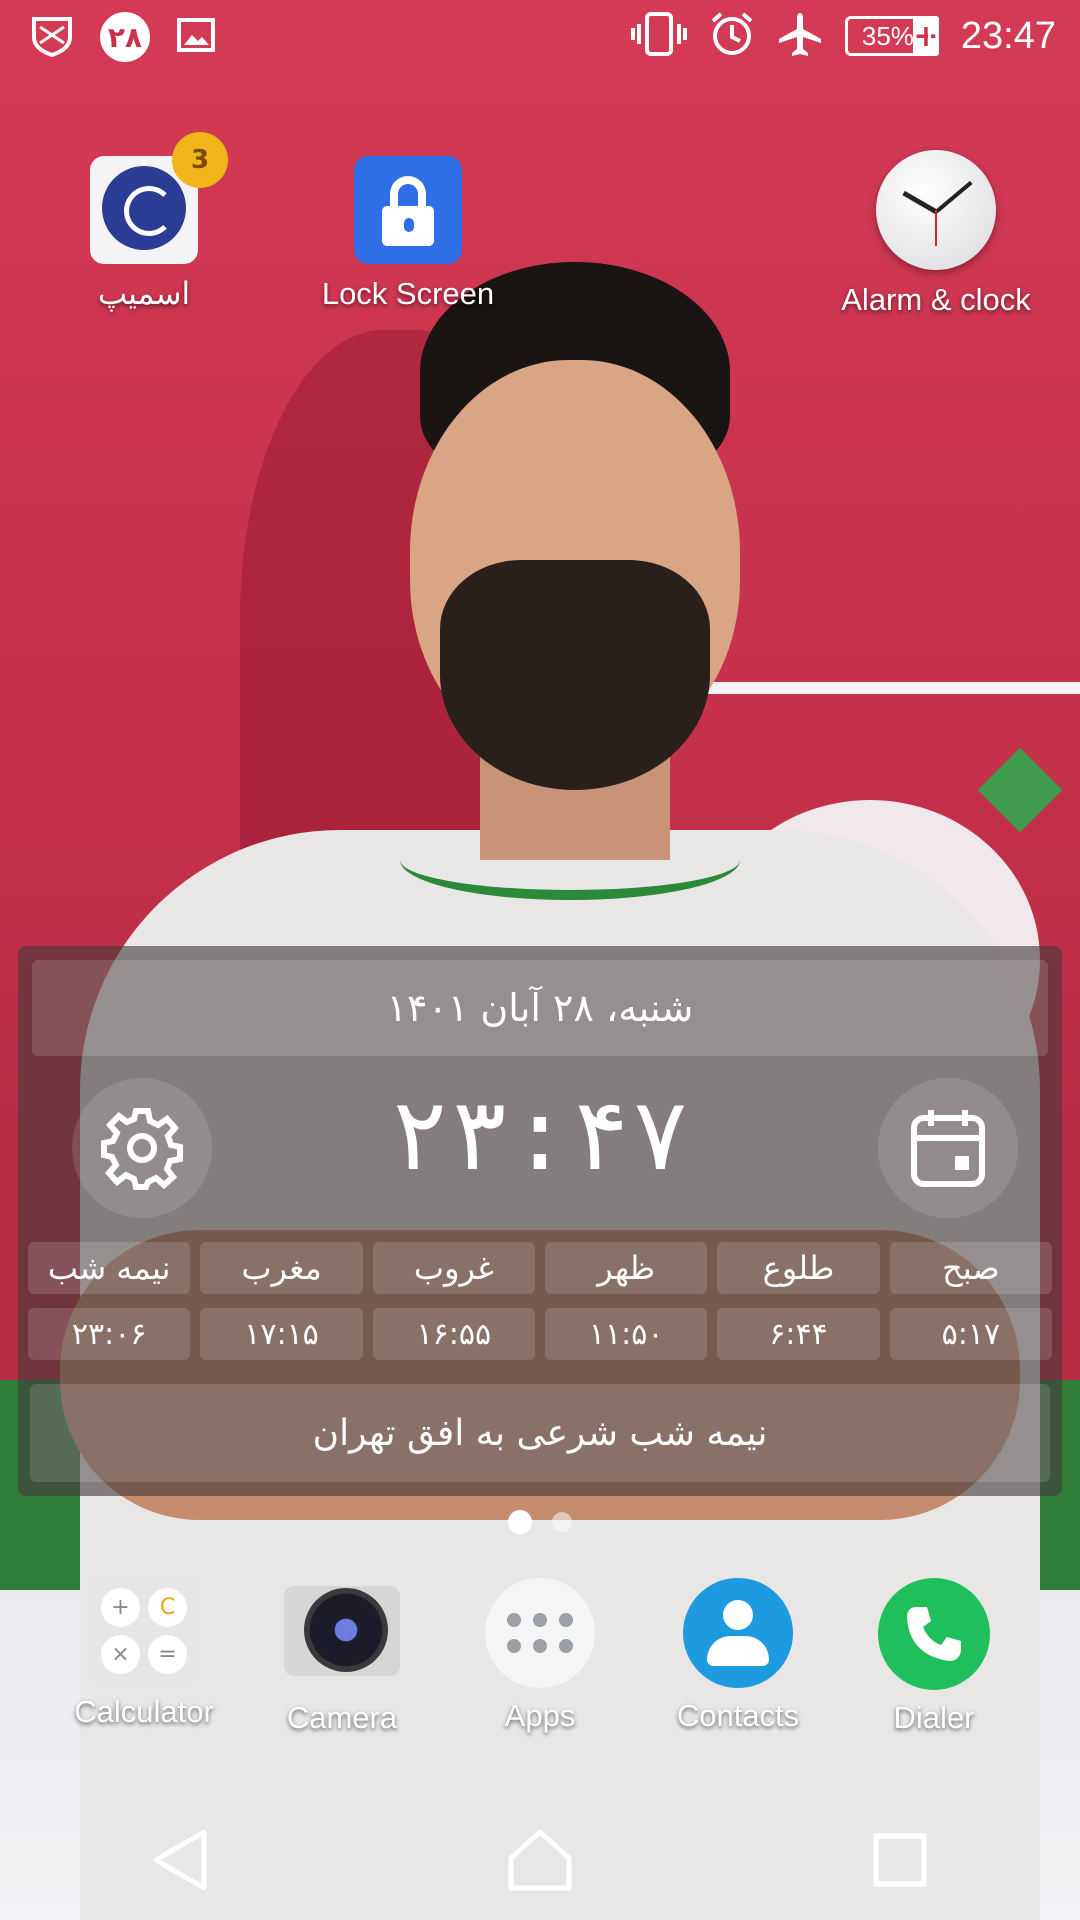 This screenshot has width=1080, height=1920. Describe the element at coordinates (934, 1634) in the screenshot. I see `phone-icon` at that location.